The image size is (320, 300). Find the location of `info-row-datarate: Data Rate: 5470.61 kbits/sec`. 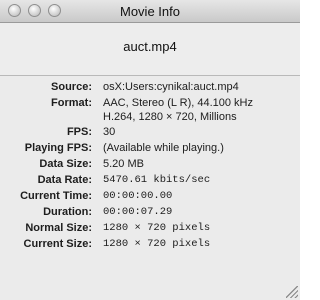

info-row-datarate: Data Rate: 5470.61 kbits/sec is located at coordinates (150, 181).